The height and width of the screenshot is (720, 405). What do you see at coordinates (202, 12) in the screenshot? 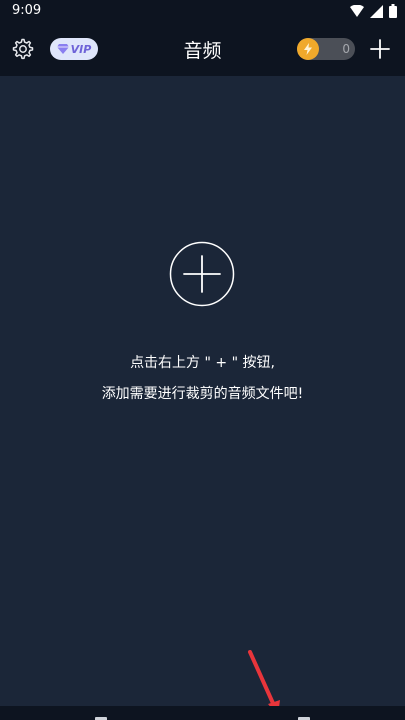
I see `status-bar: 9:09` at bounding box center [202, 12].